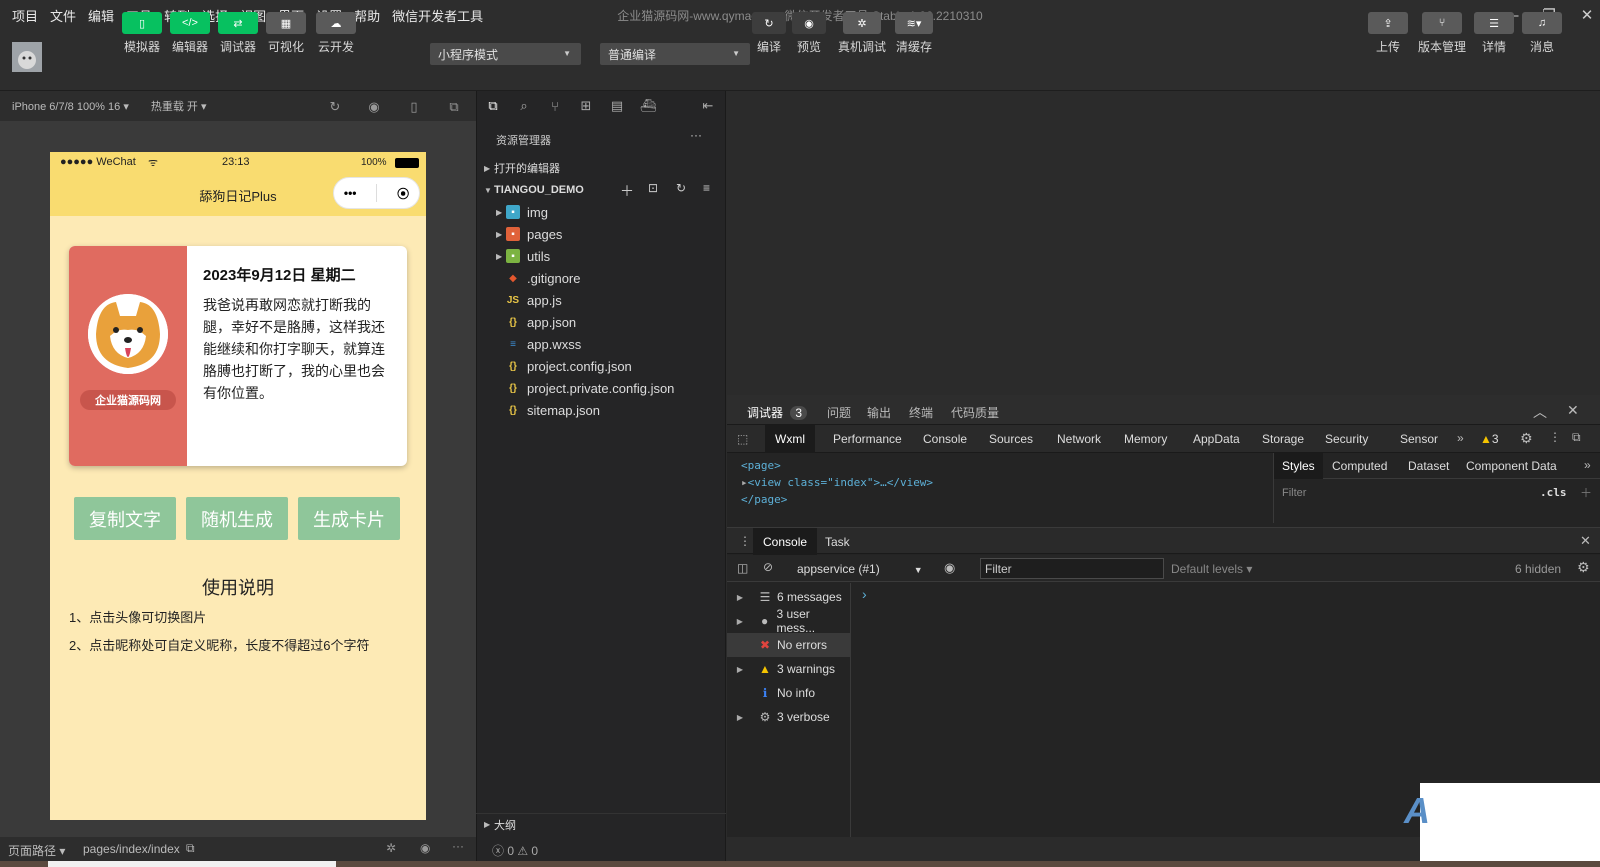  What do you see at coordinates (437, 15) in the screenshot?
I see `menu-item-wechat-devtools: 微信开发者工具` at bounding box center [437, 15].